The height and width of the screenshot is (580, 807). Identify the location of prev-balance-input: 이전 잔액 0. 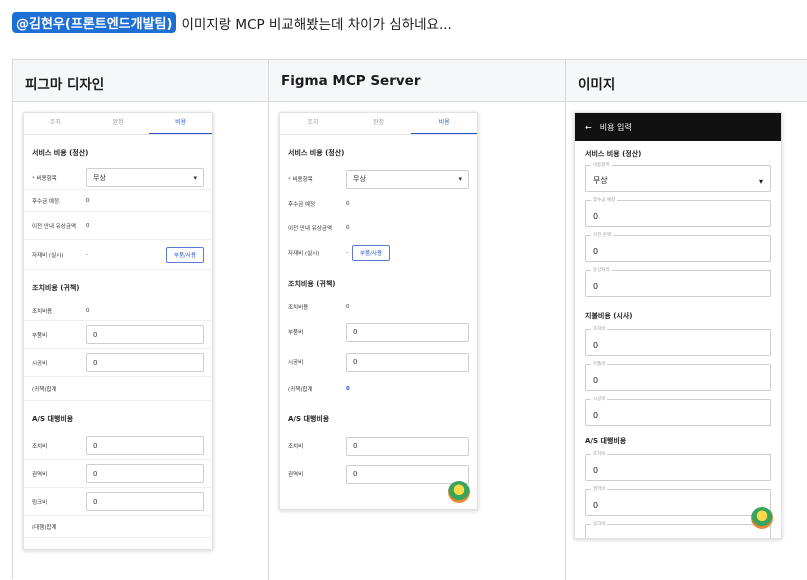
(678, 247).